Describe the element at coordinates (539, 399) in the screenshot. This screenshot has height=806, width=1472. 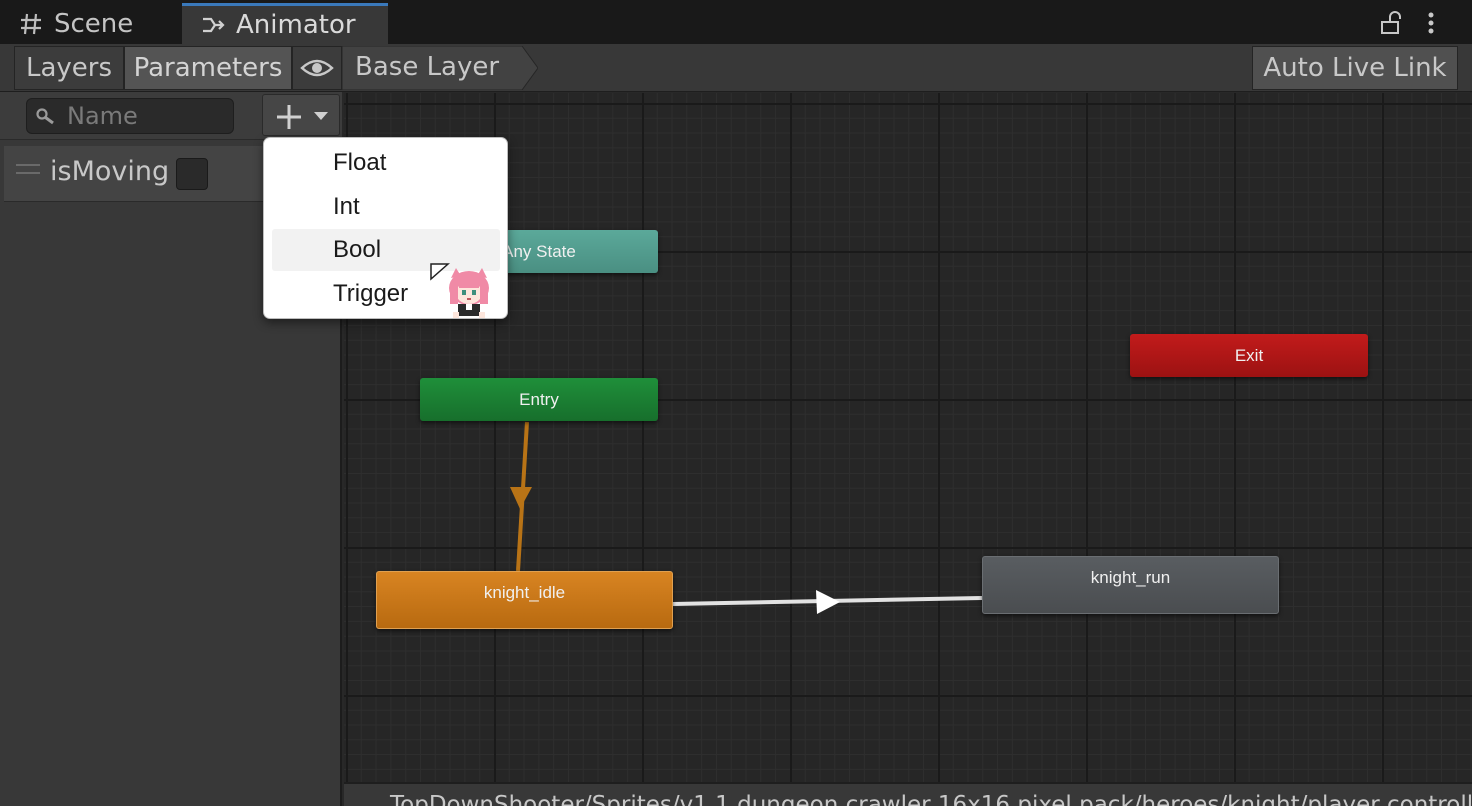
I see `state-entry: Entry` at that location.